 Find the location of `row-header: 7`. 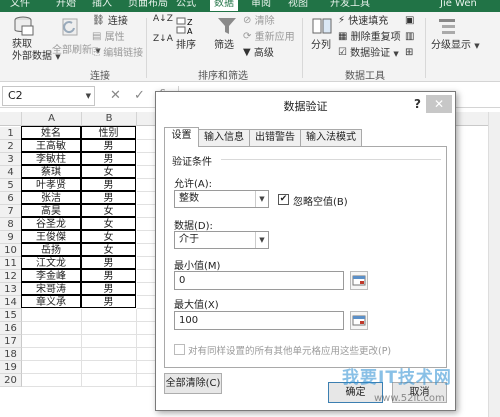

row-header: 7 is located at coordinates (11, 211).